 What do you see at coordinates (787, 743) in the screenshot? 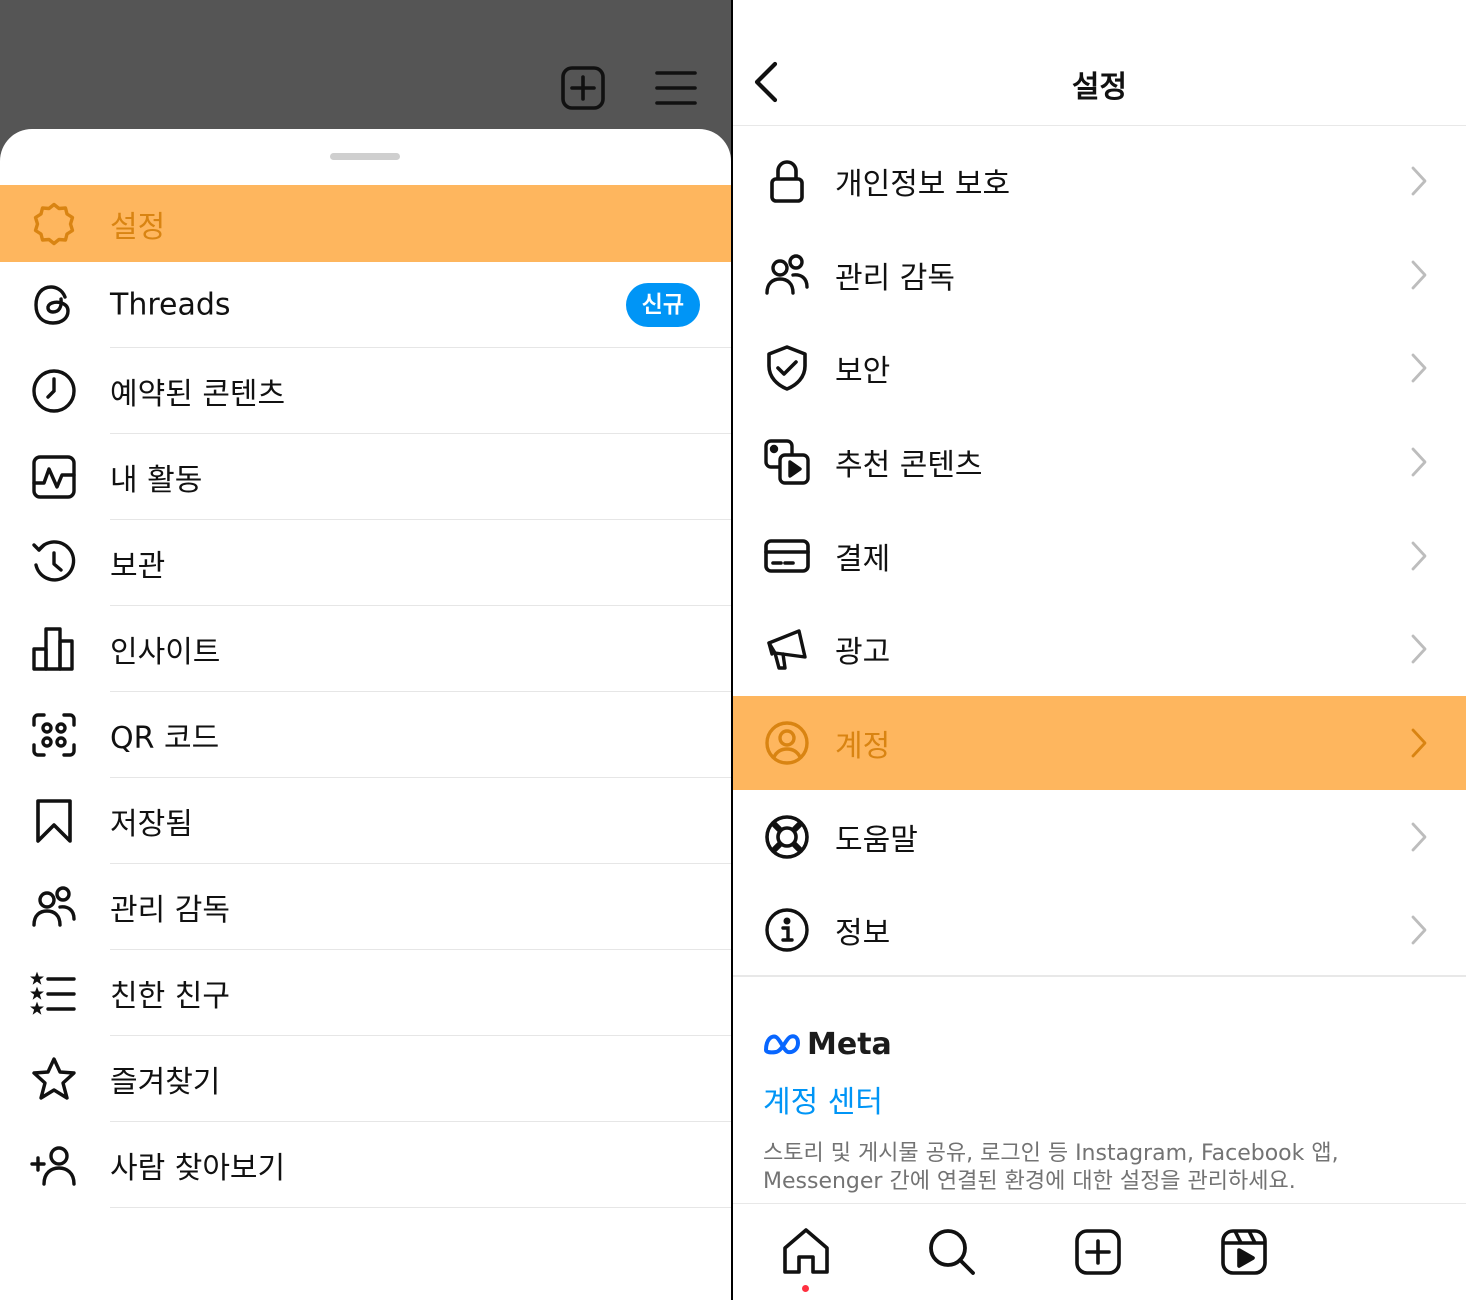
I see `account-icon` at bounding box center [787, 743].